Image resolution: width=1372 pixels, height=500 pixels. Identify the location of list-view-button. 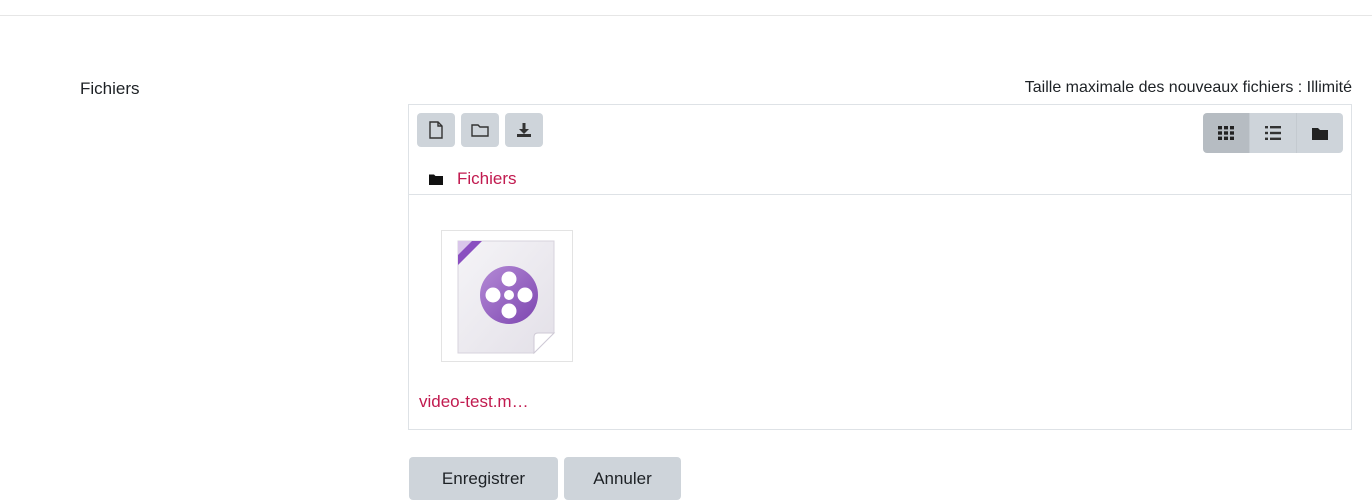
(1273, 133).